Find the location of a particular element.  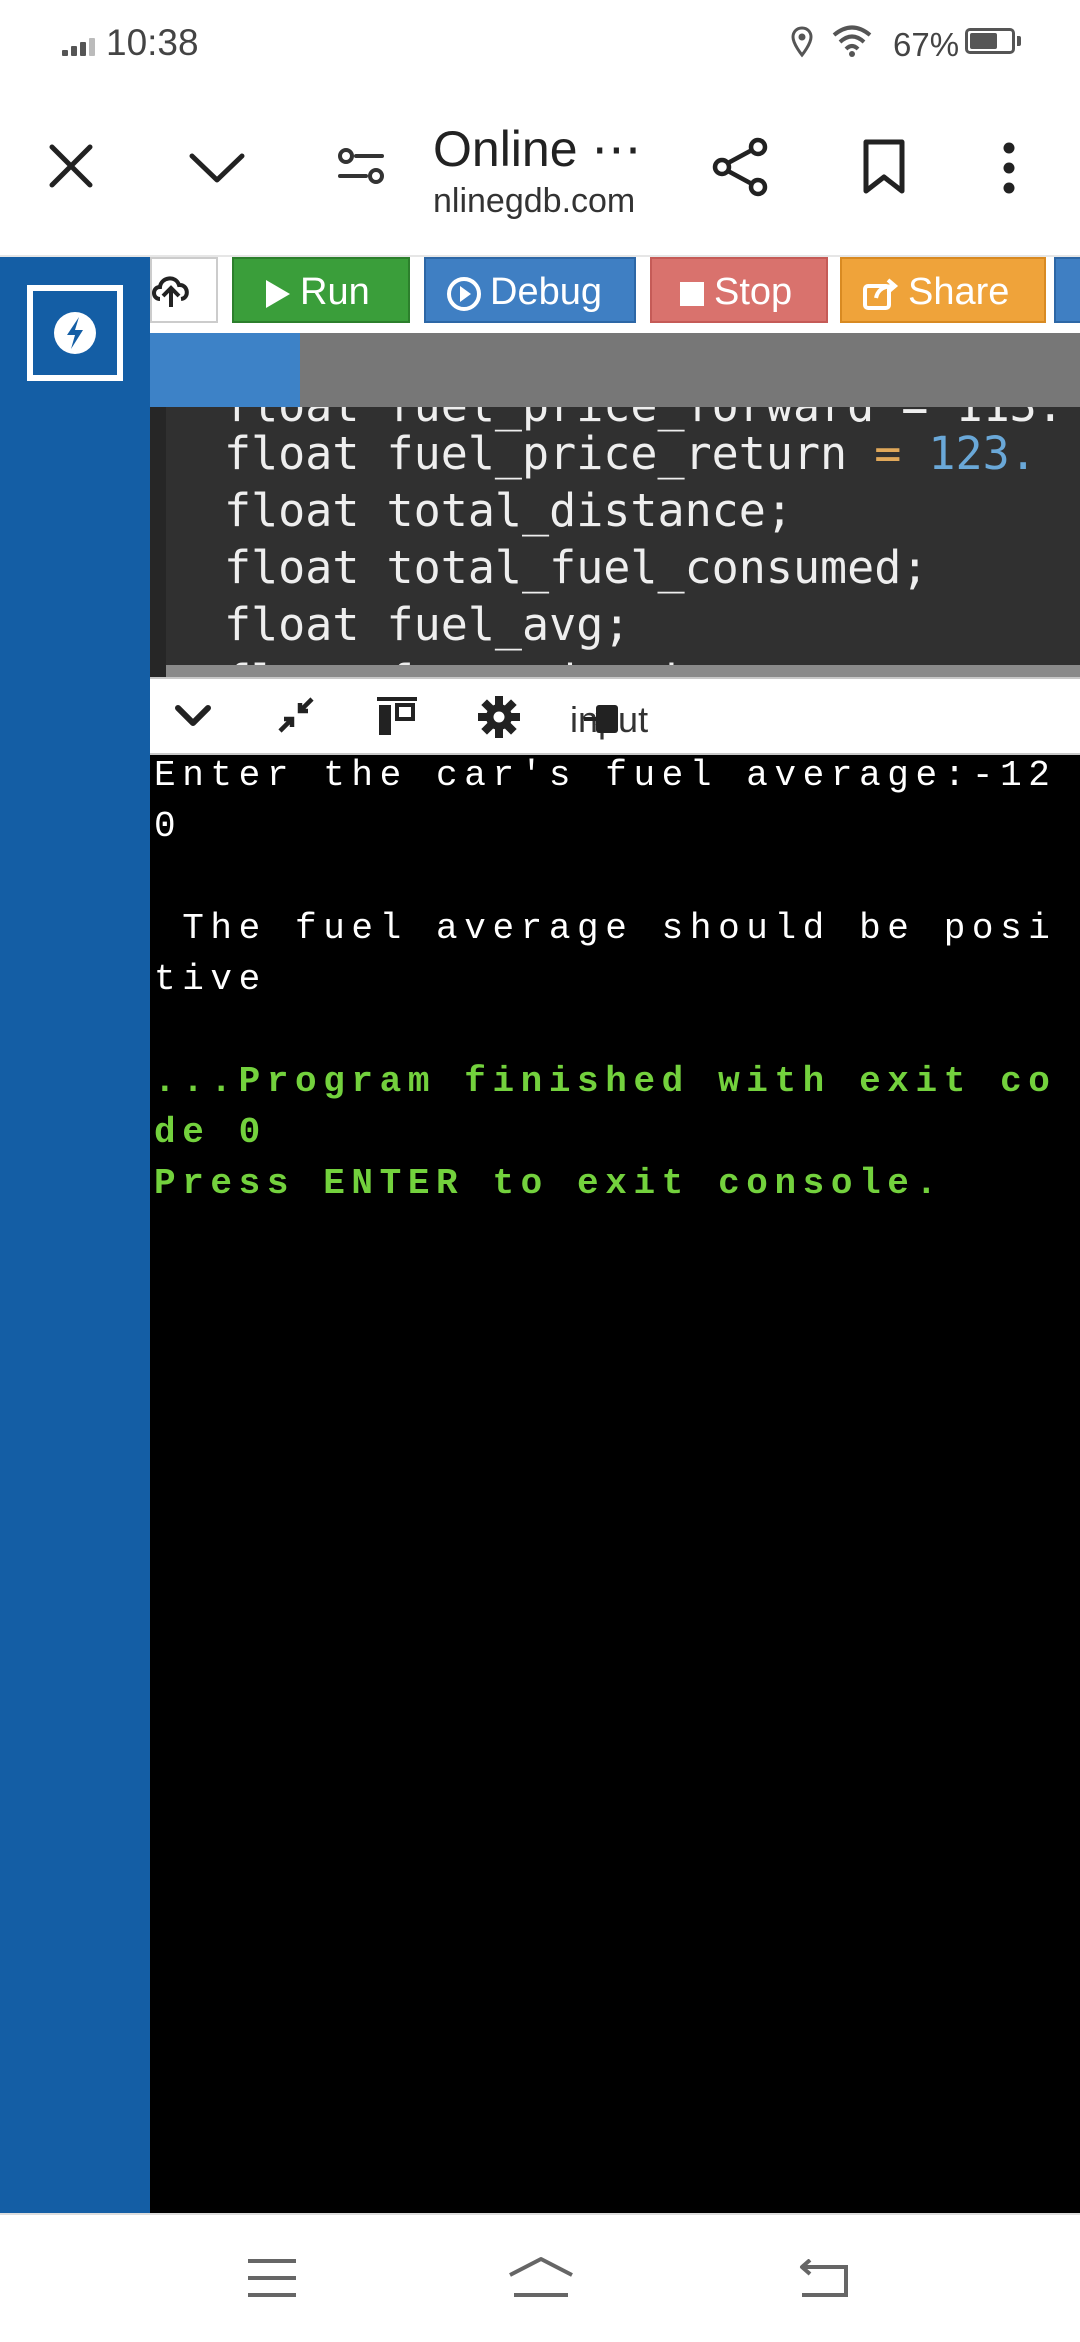

more-vert-icon is located at coordinates (1009, 168).